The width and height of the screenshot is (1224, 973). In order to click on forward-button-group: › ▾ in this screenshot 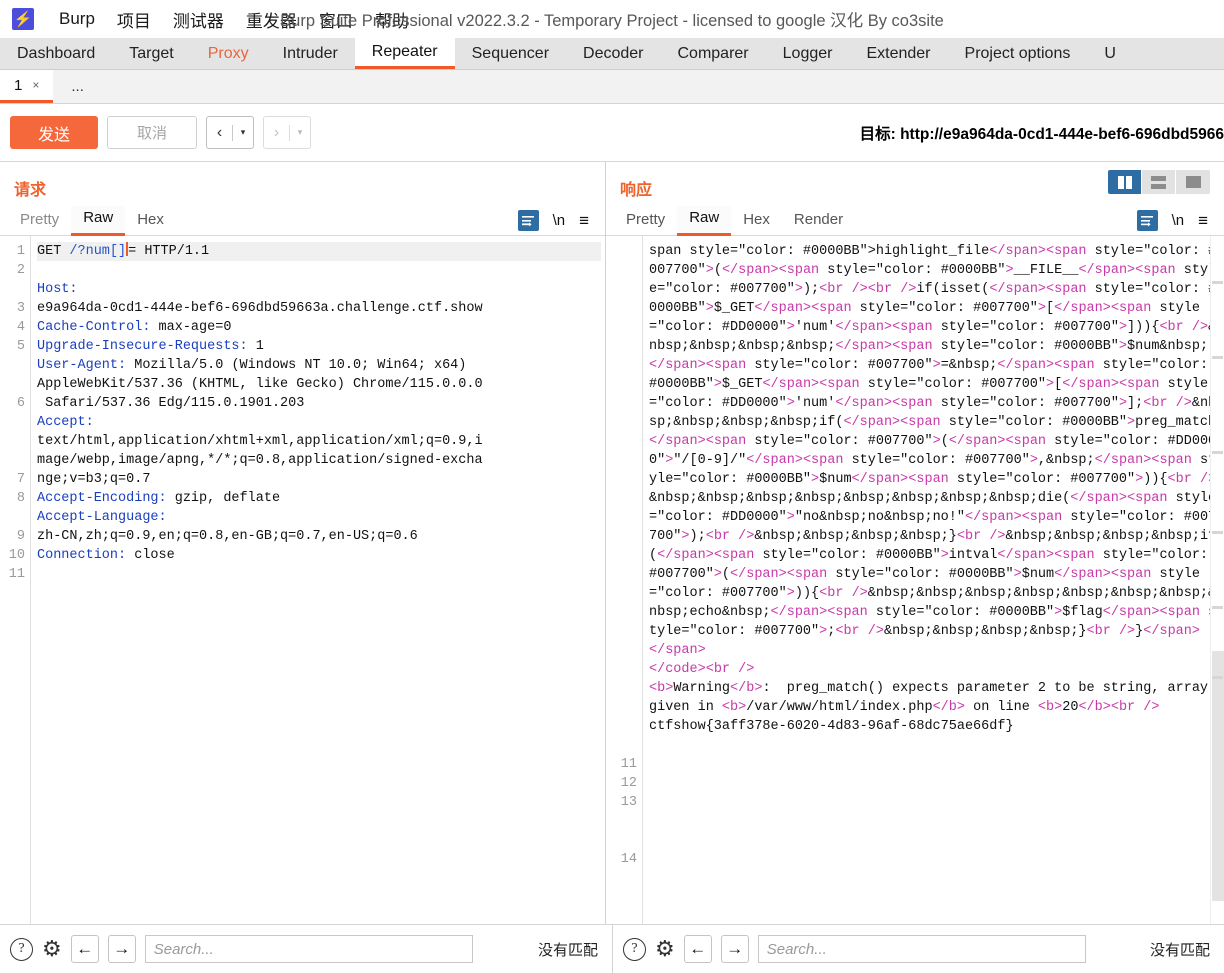, I will do `click(287, 132)`.